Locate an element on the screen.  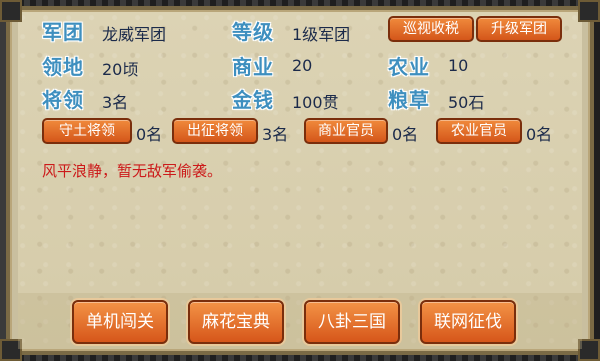
campaign-generals-button: 出征将领 is located at coordinates (215, 131).